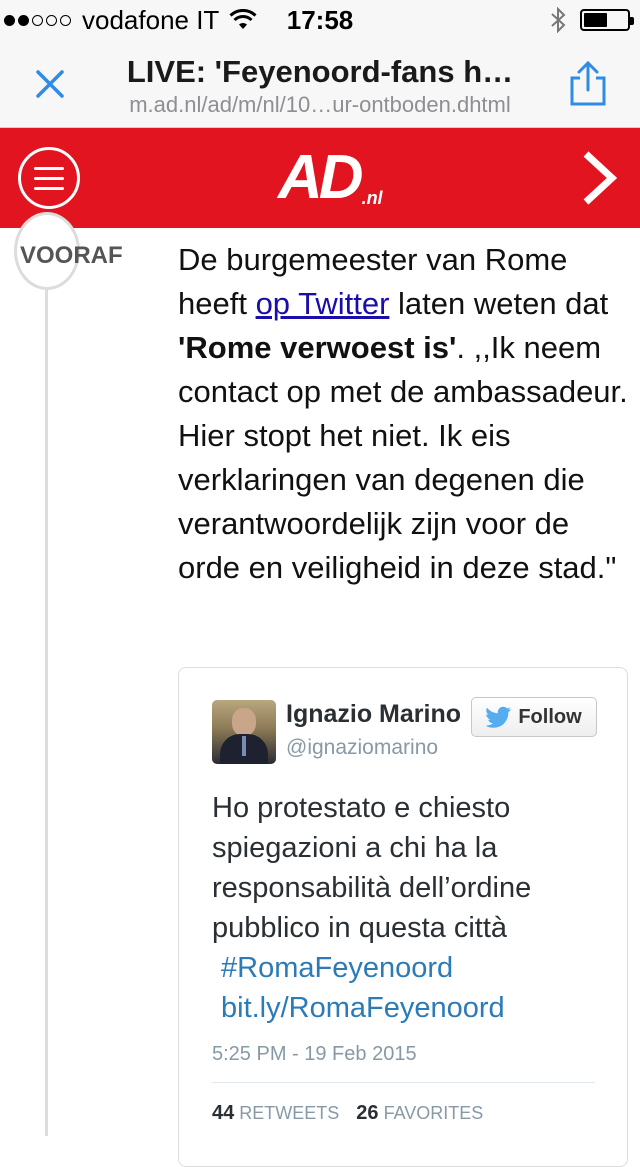 This screenshot has height=1167, width=640. I want to click on status-bar: vodafone IT 17:58, so click(320, 20).